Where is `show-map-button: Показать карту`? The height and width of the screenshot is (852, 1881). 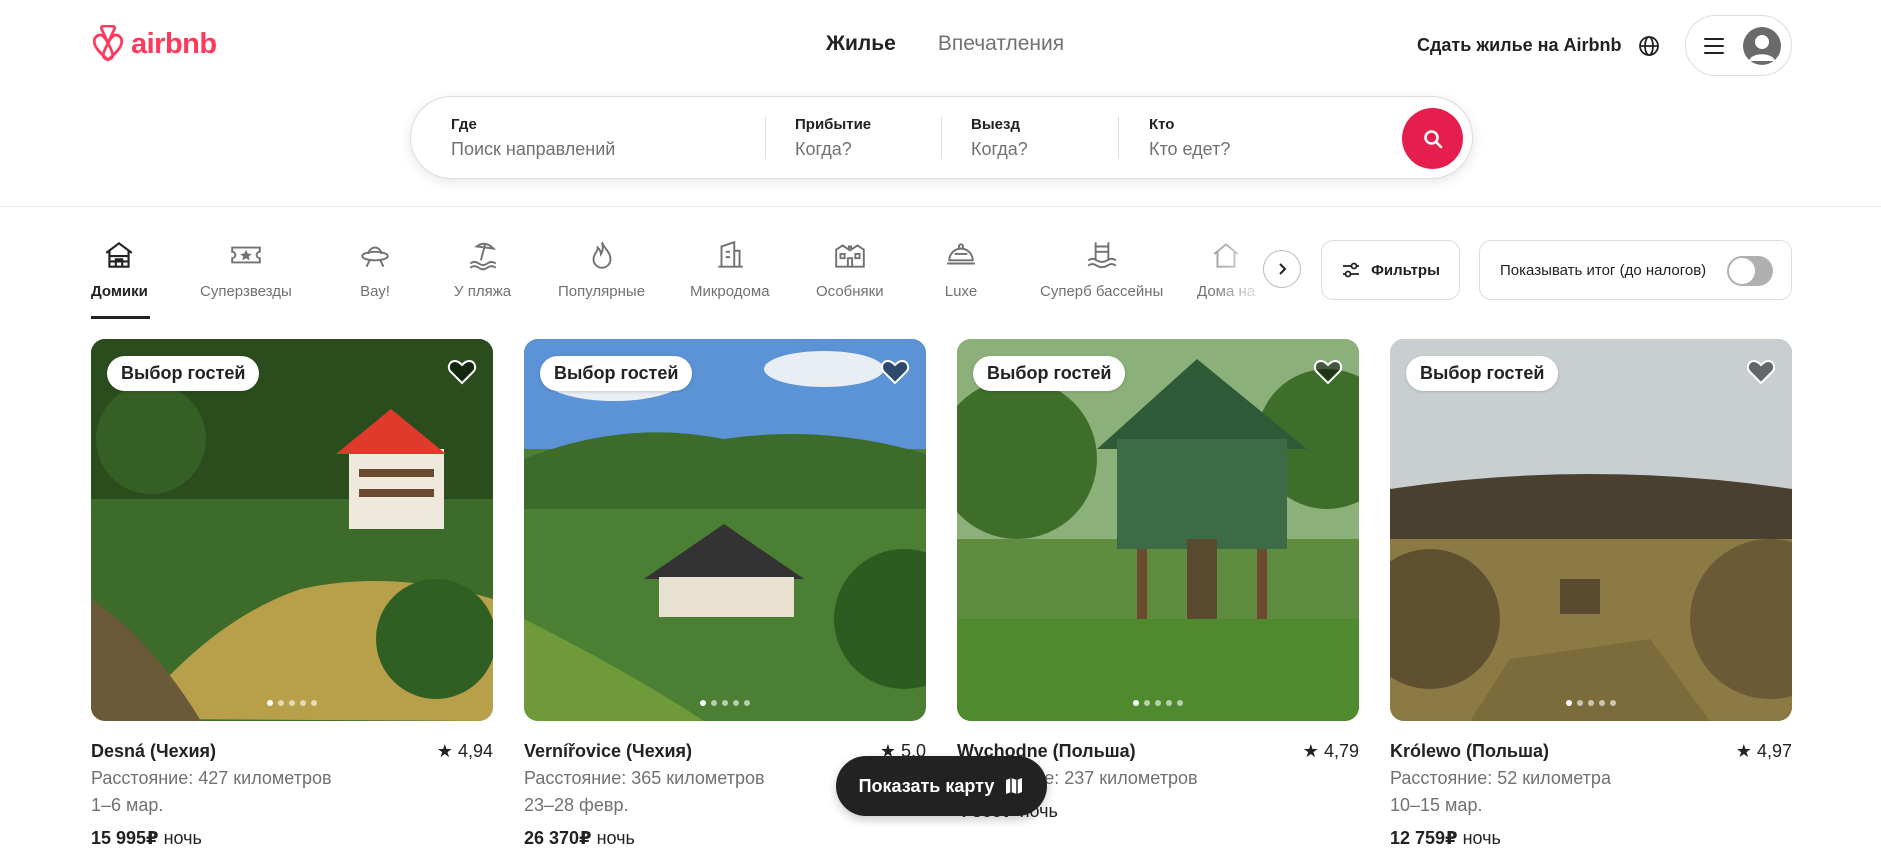 show-map-button: Показать карту is located at coordinates (941, 786).